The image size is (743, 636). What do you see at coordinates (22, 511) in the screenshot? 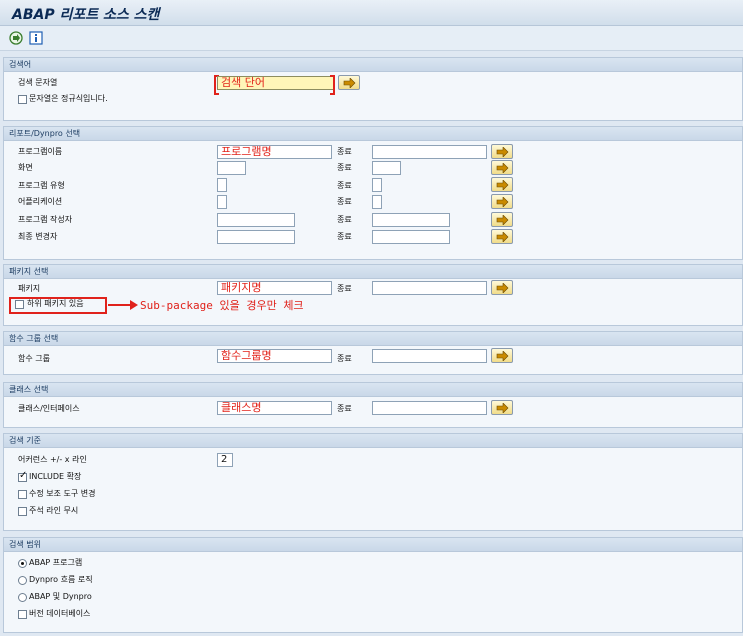
I see `ignore-comments-checkbox` at bounding box center [22, 511].